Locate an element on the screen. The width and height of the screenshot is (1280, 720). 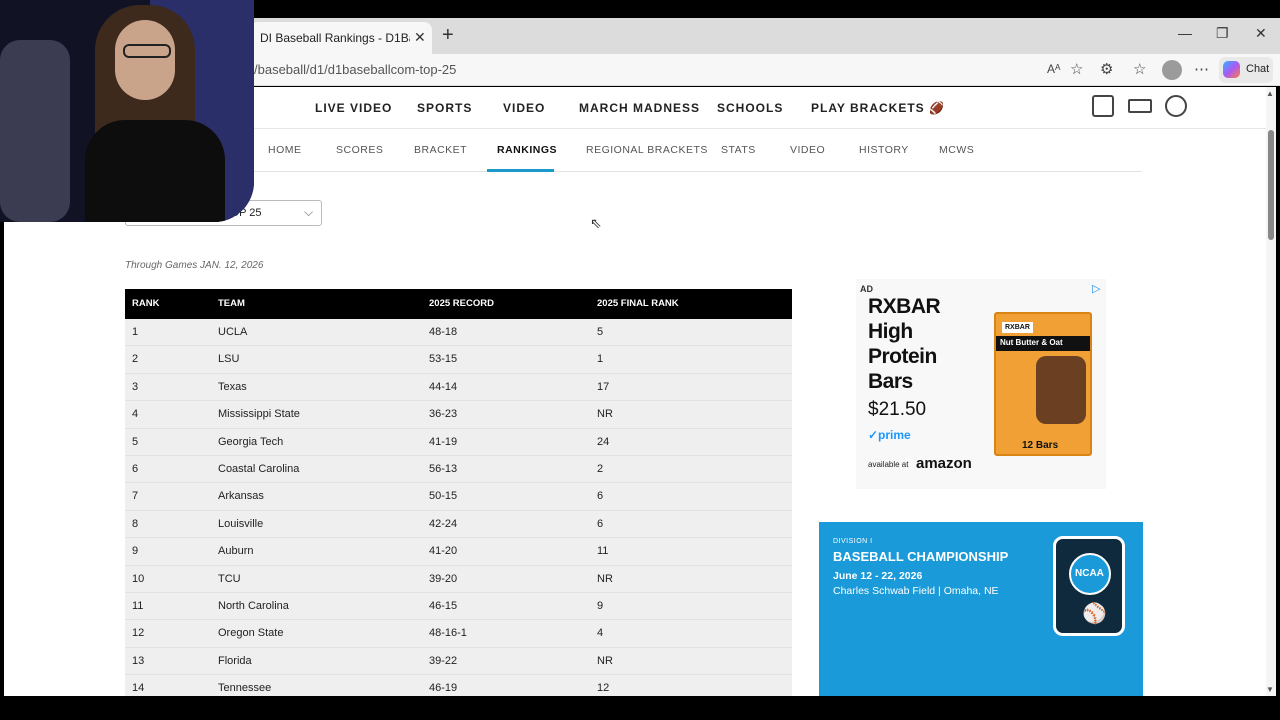
nav-sports: SPORTS is located at coordinates (444, 108).